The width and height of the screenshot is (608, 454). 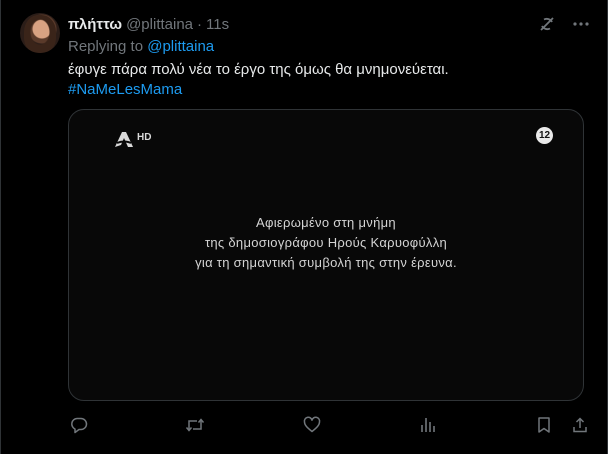 I want to click on timestamp: 11s, so click(x=217, y=24).